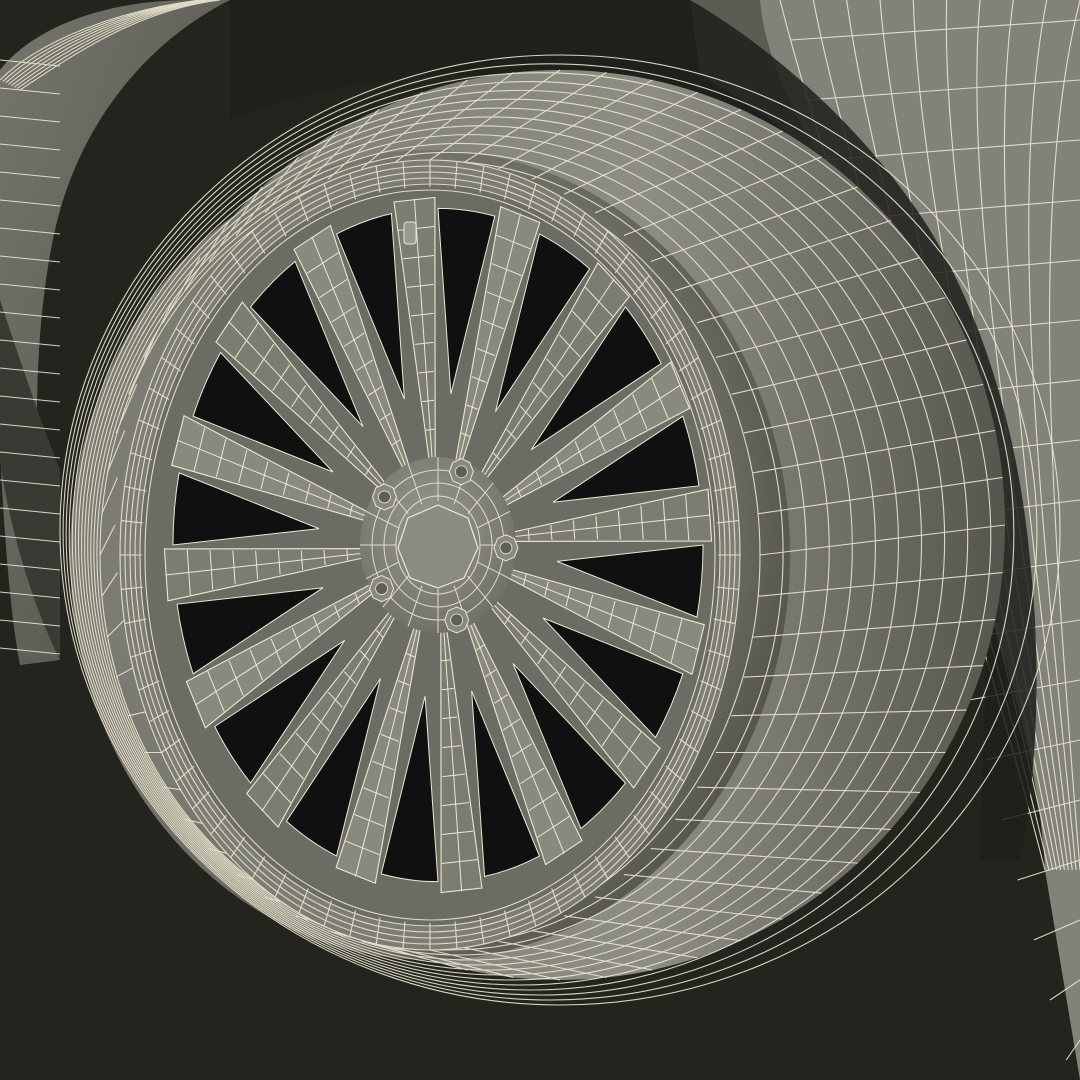 The width and height of the screenshot is (1080, 1080). Describe the element at coordinates (438, 545) in the screenshot. I see `hub` at that location.